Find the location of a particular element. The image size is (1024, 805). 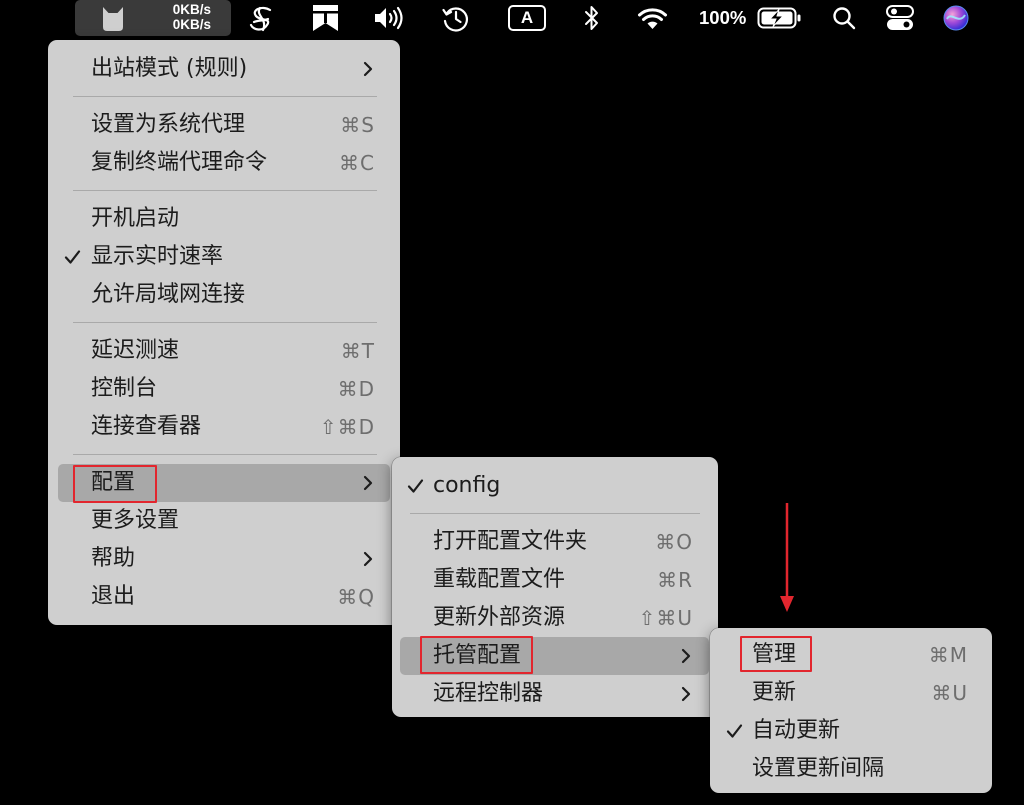

menu-item-launch-at-login: 开机启动 is located at coordinates (224, 219).